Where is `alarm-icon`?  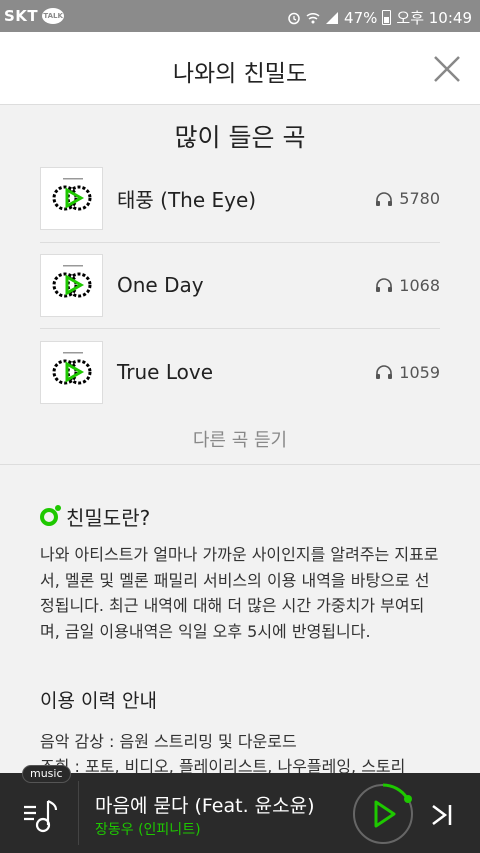 alarm-icon is located at coordinates (294, 18).